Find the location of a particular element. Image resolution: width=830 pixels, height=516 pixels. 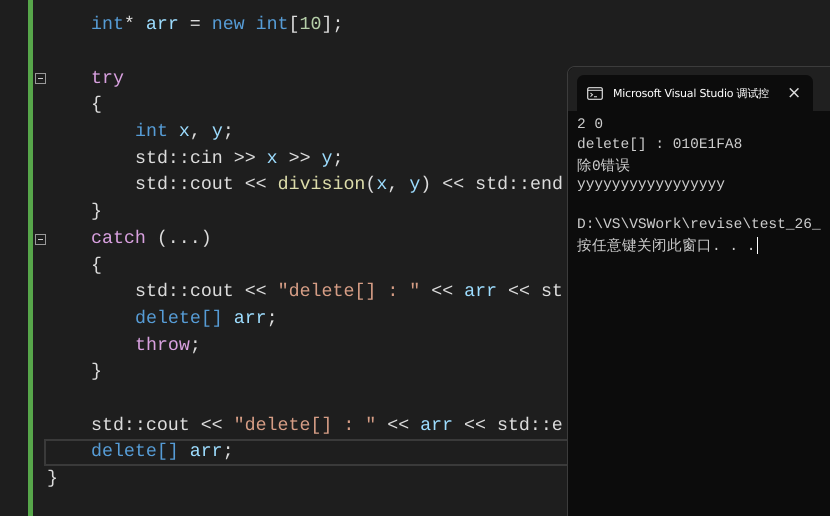

code-line: std::cout << "delete[] : " << arr << st is located at coordinates (349, 292).